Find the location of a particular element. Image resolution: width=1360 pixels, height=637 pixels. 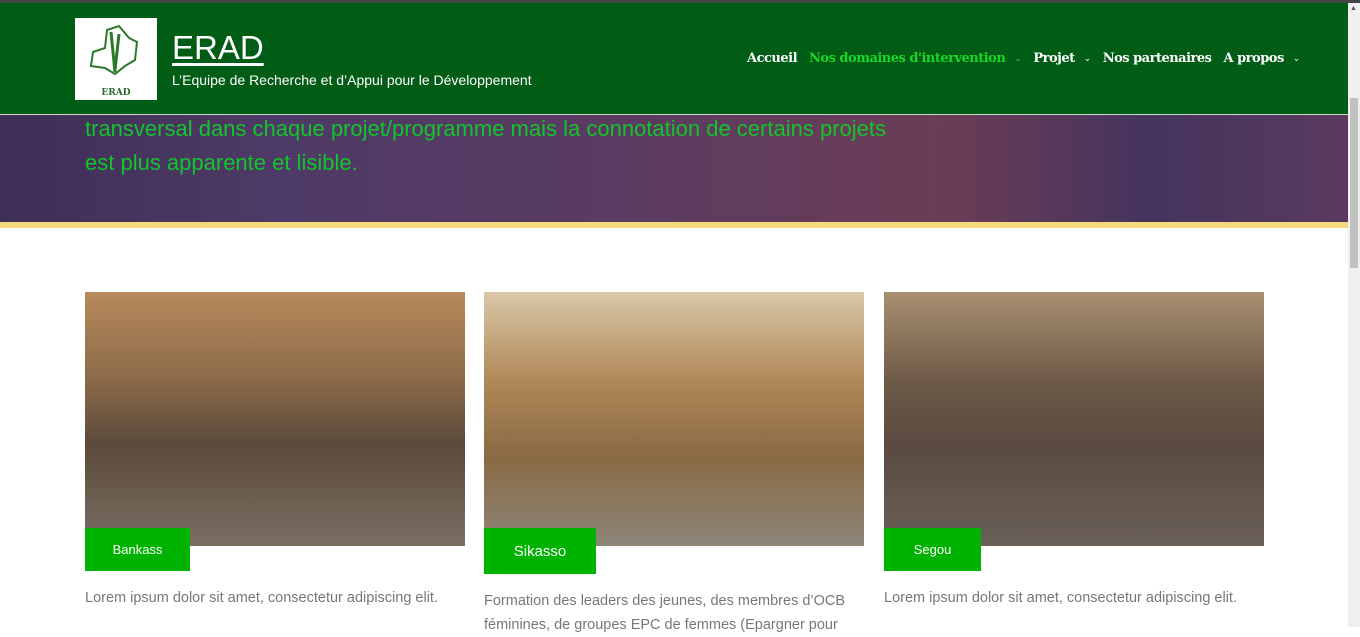

nav-partenaires: Nos partenaires is located at coordinates (1157, 58).